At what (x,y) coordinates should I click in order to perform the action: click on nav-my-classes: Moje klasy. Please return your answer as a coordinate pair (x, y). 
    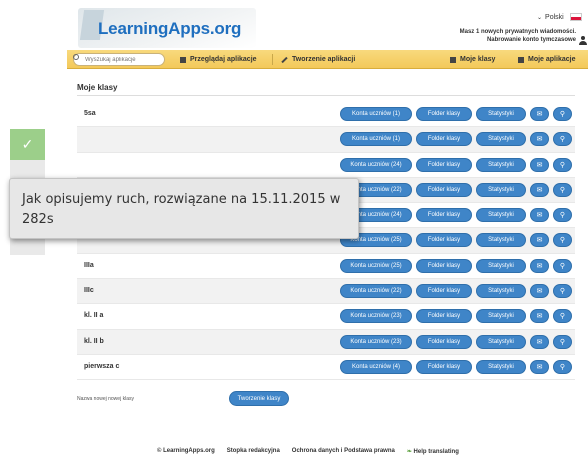
    Looking at the image, I should click on (472, 59).